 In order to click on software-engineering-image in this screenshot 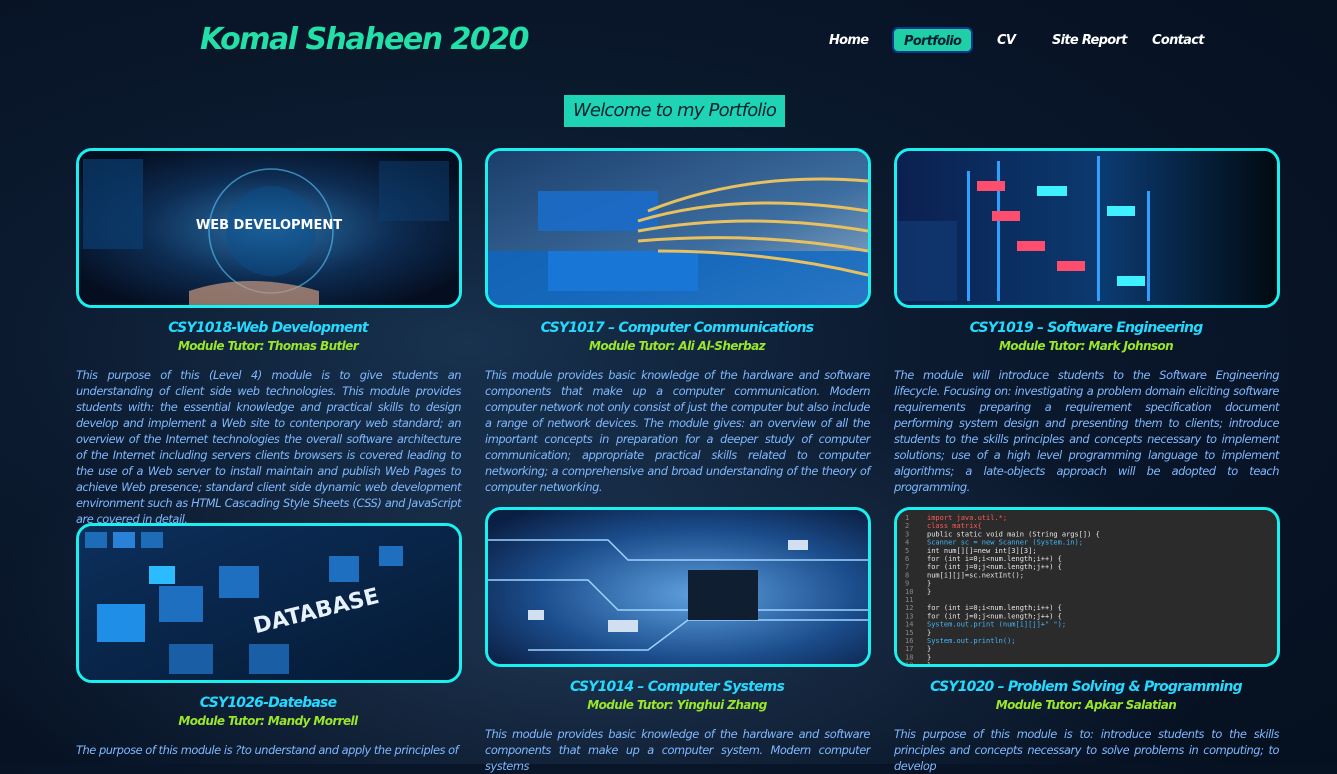, I will do `click(1087, 228)`.